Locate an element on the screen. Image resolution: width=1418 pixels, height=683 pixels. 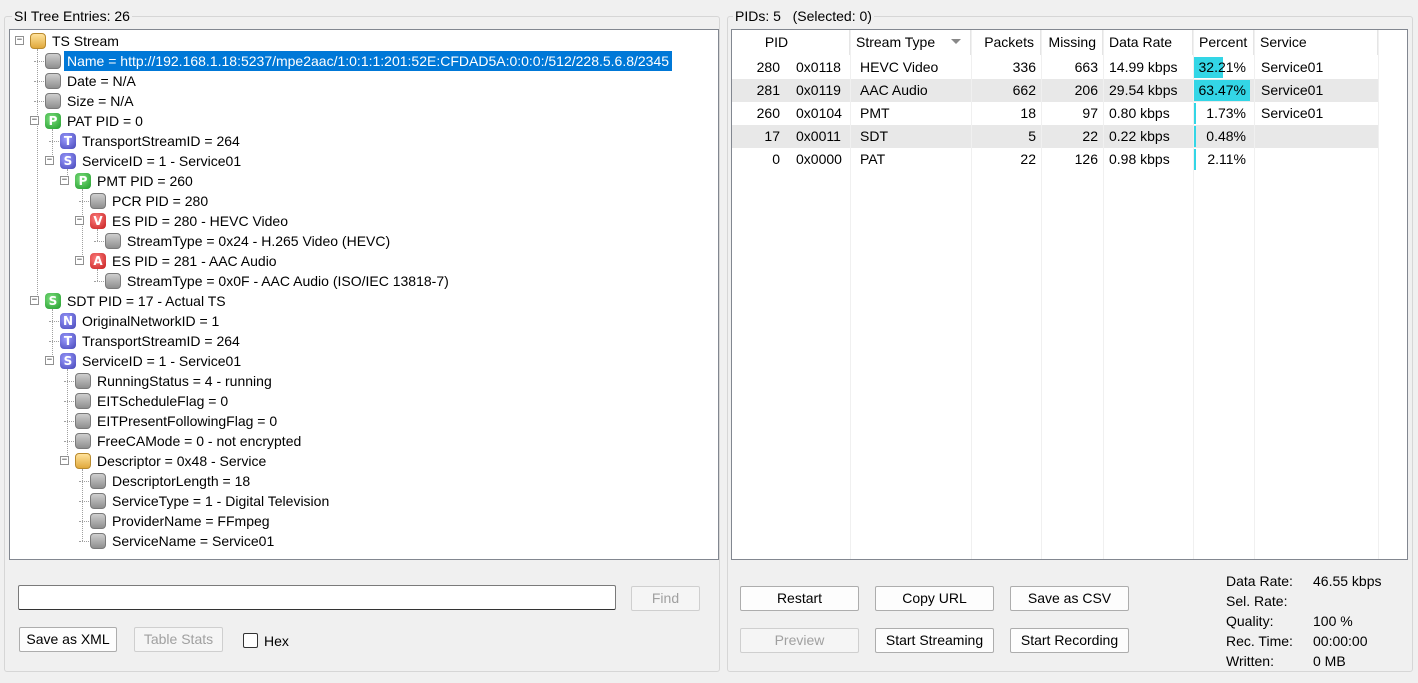
col-percent-header: Percent is located at coordinates (1223, 42).